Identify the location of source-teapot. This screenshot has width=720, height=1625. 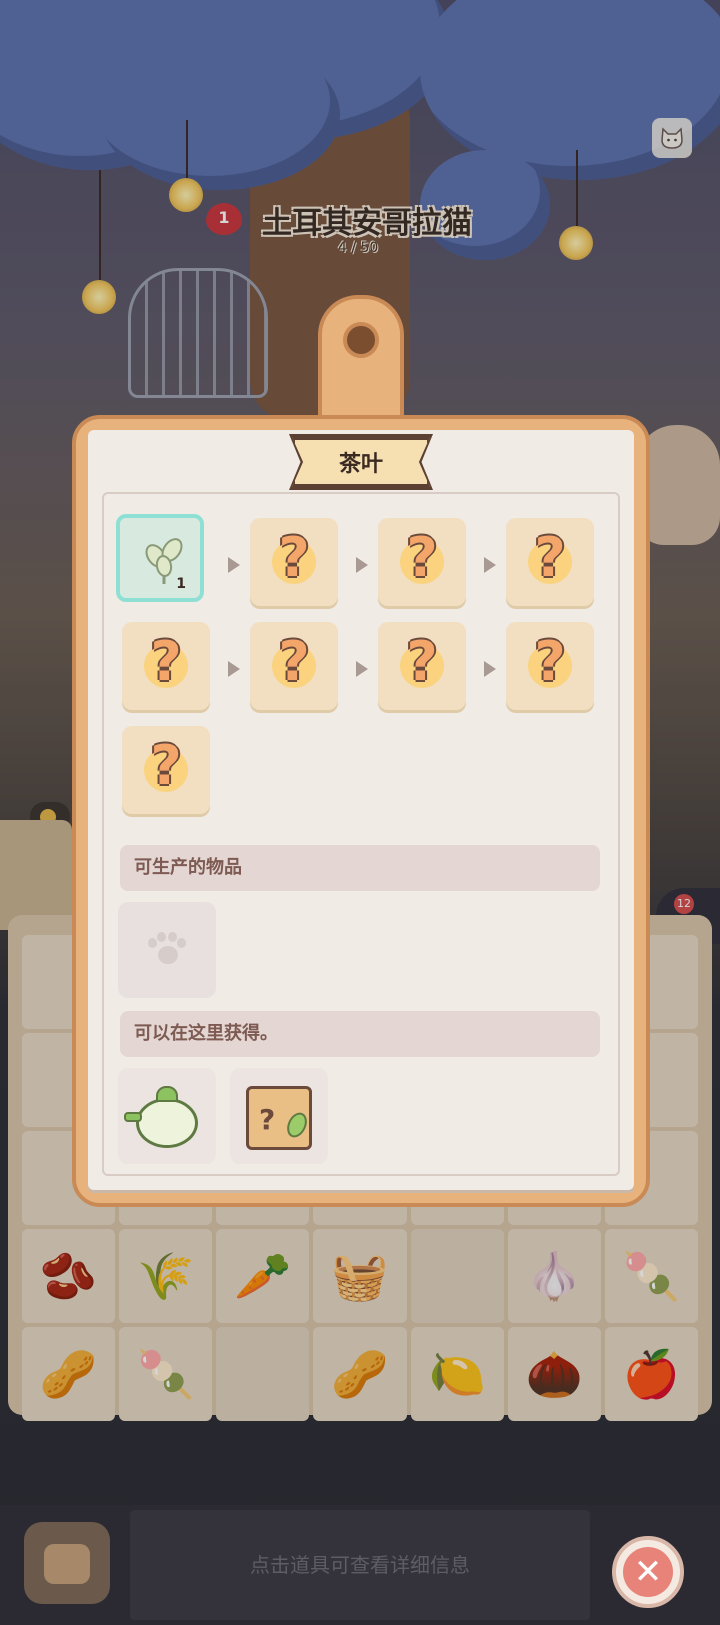
(167, 1116).